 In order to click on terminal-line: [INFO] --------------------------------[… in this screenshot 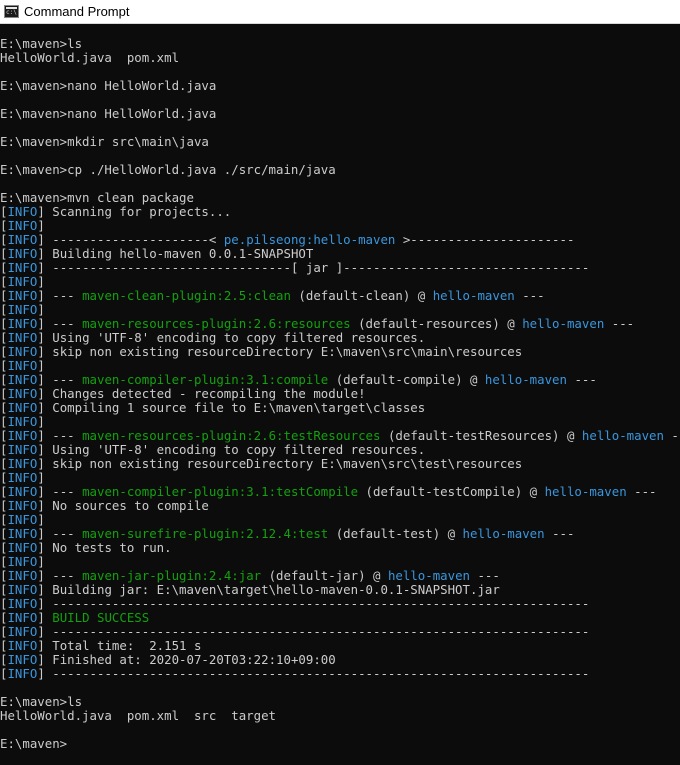, I will do `click(340, 268)`.